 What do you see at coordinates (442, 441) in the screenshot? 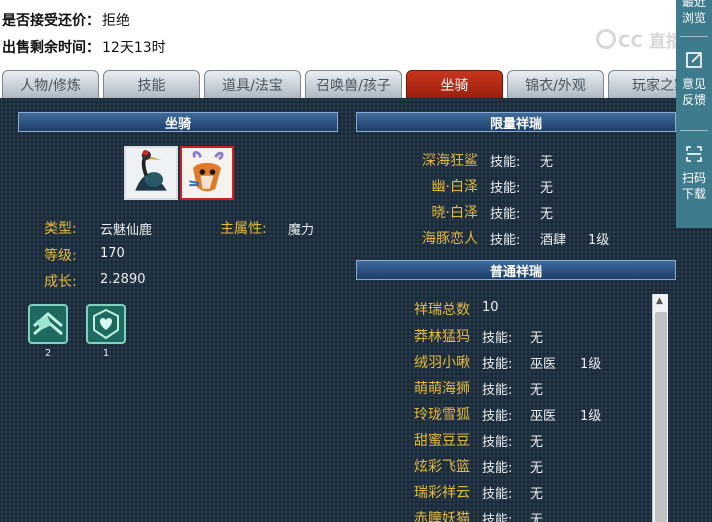
I see `normal-name: 甜蜜豆豆` at bounding box center [442, 441].